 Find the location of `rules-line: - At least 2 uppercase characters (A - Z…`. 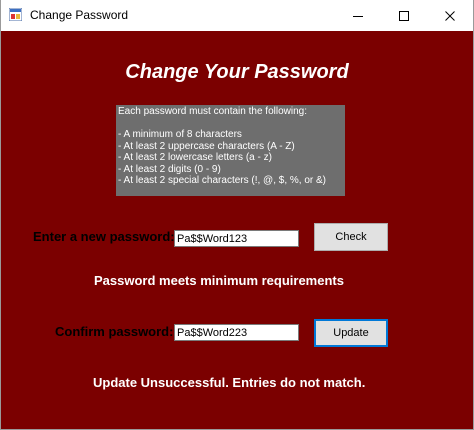

rules-line: - At least 2 uppercase characters (A - Z… is located at coordinates (206, 146).